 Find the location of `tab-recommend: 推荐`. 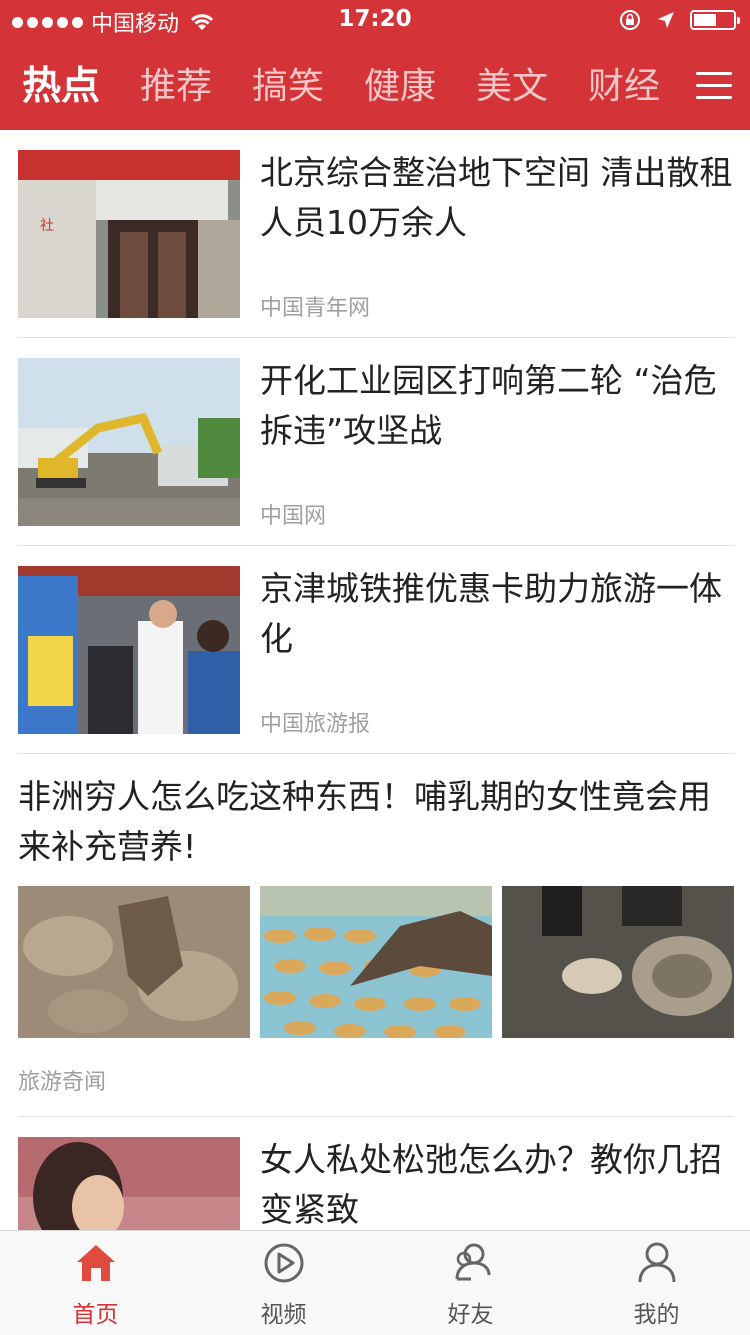

tab-recommend: 推荐 is located at coordinates (176, 87).